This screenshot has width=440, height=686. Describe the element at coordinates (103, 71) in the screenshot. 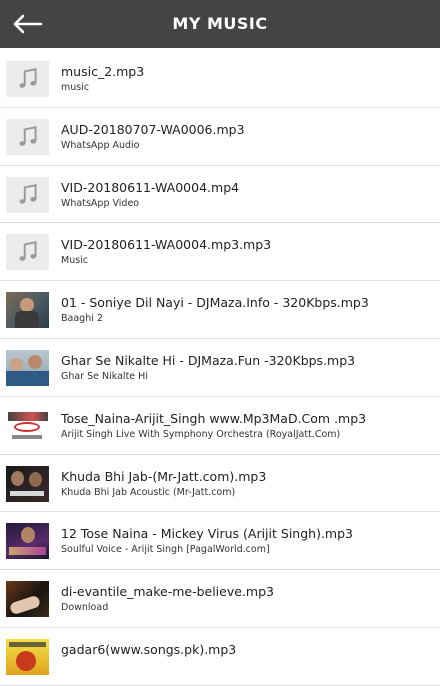

I see `song-title: music_2.mp3` at that location.